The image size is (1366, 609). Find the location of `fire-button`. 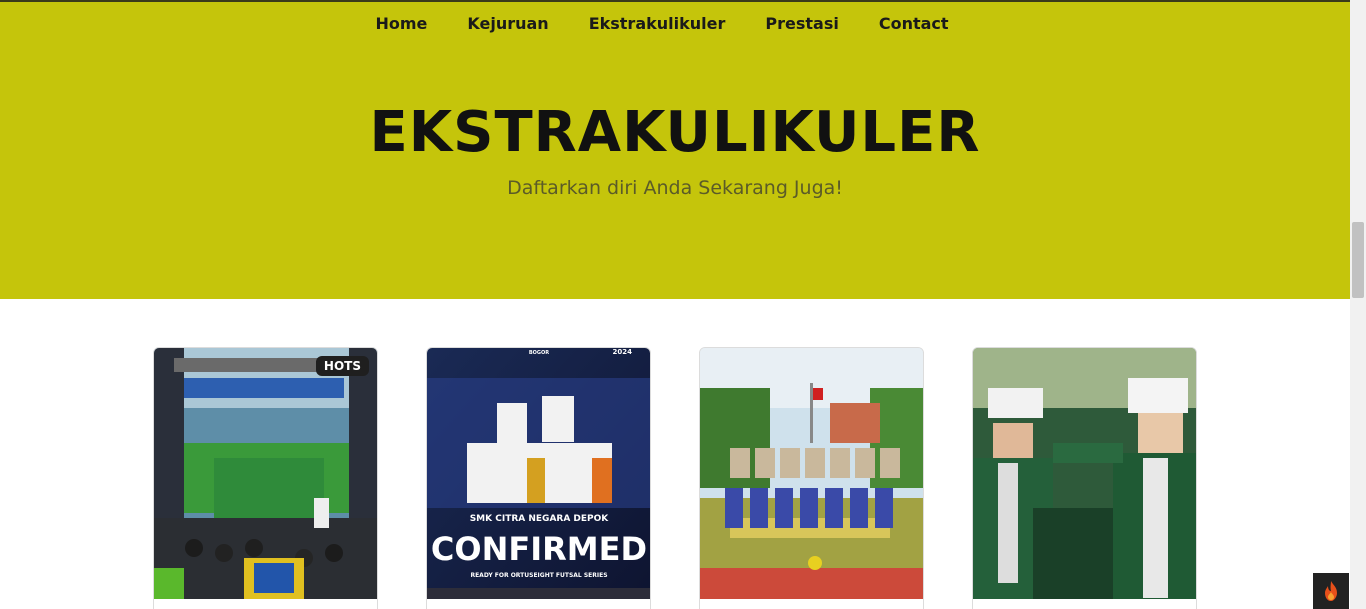

fire-button is located at coordinates (1331, 591).